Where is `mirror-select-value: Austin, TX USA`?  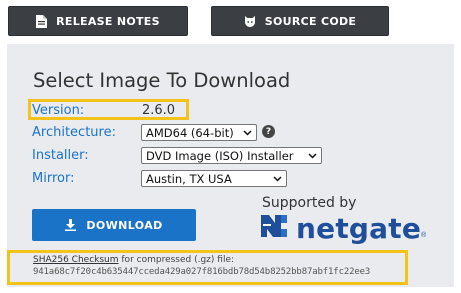
mirror-select-value: Austin, TX USA is located at coordinates (189, 178).